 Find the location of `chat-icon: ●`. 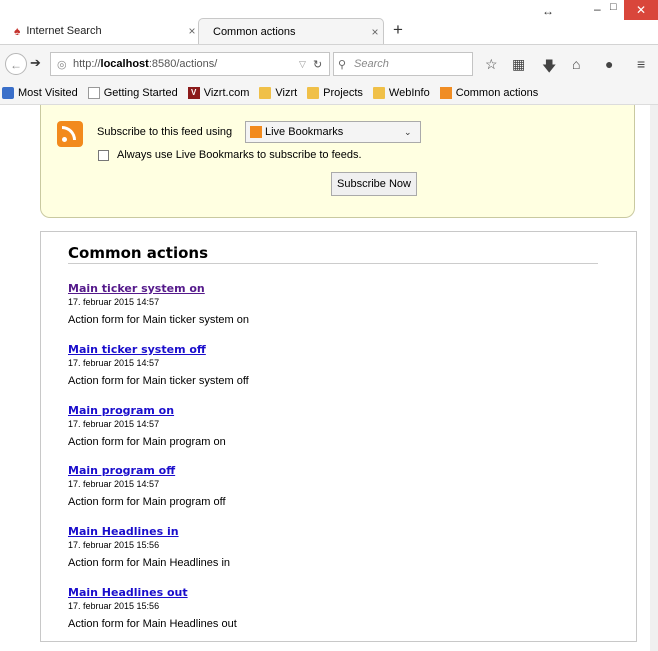

chat-icon: ● is located at coordinates (609, 64).